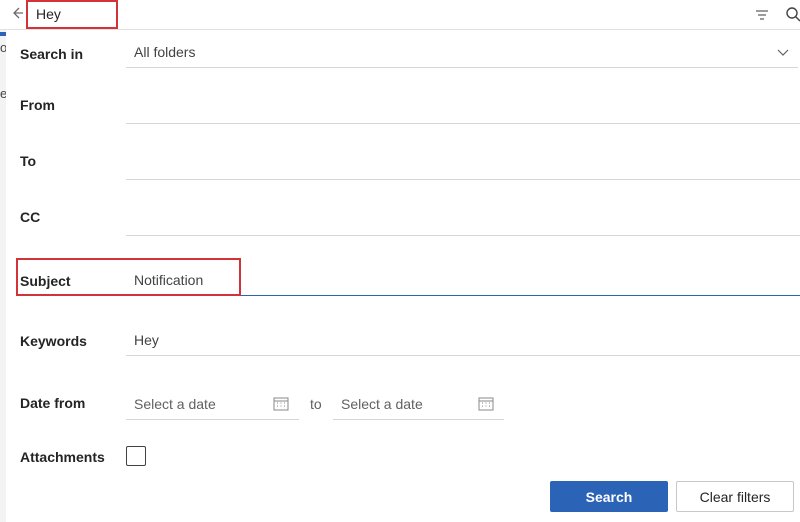  What do you see at coordinates (463, 165) in the screenshot?
I see `to-field` at bounding box center [463, 165].